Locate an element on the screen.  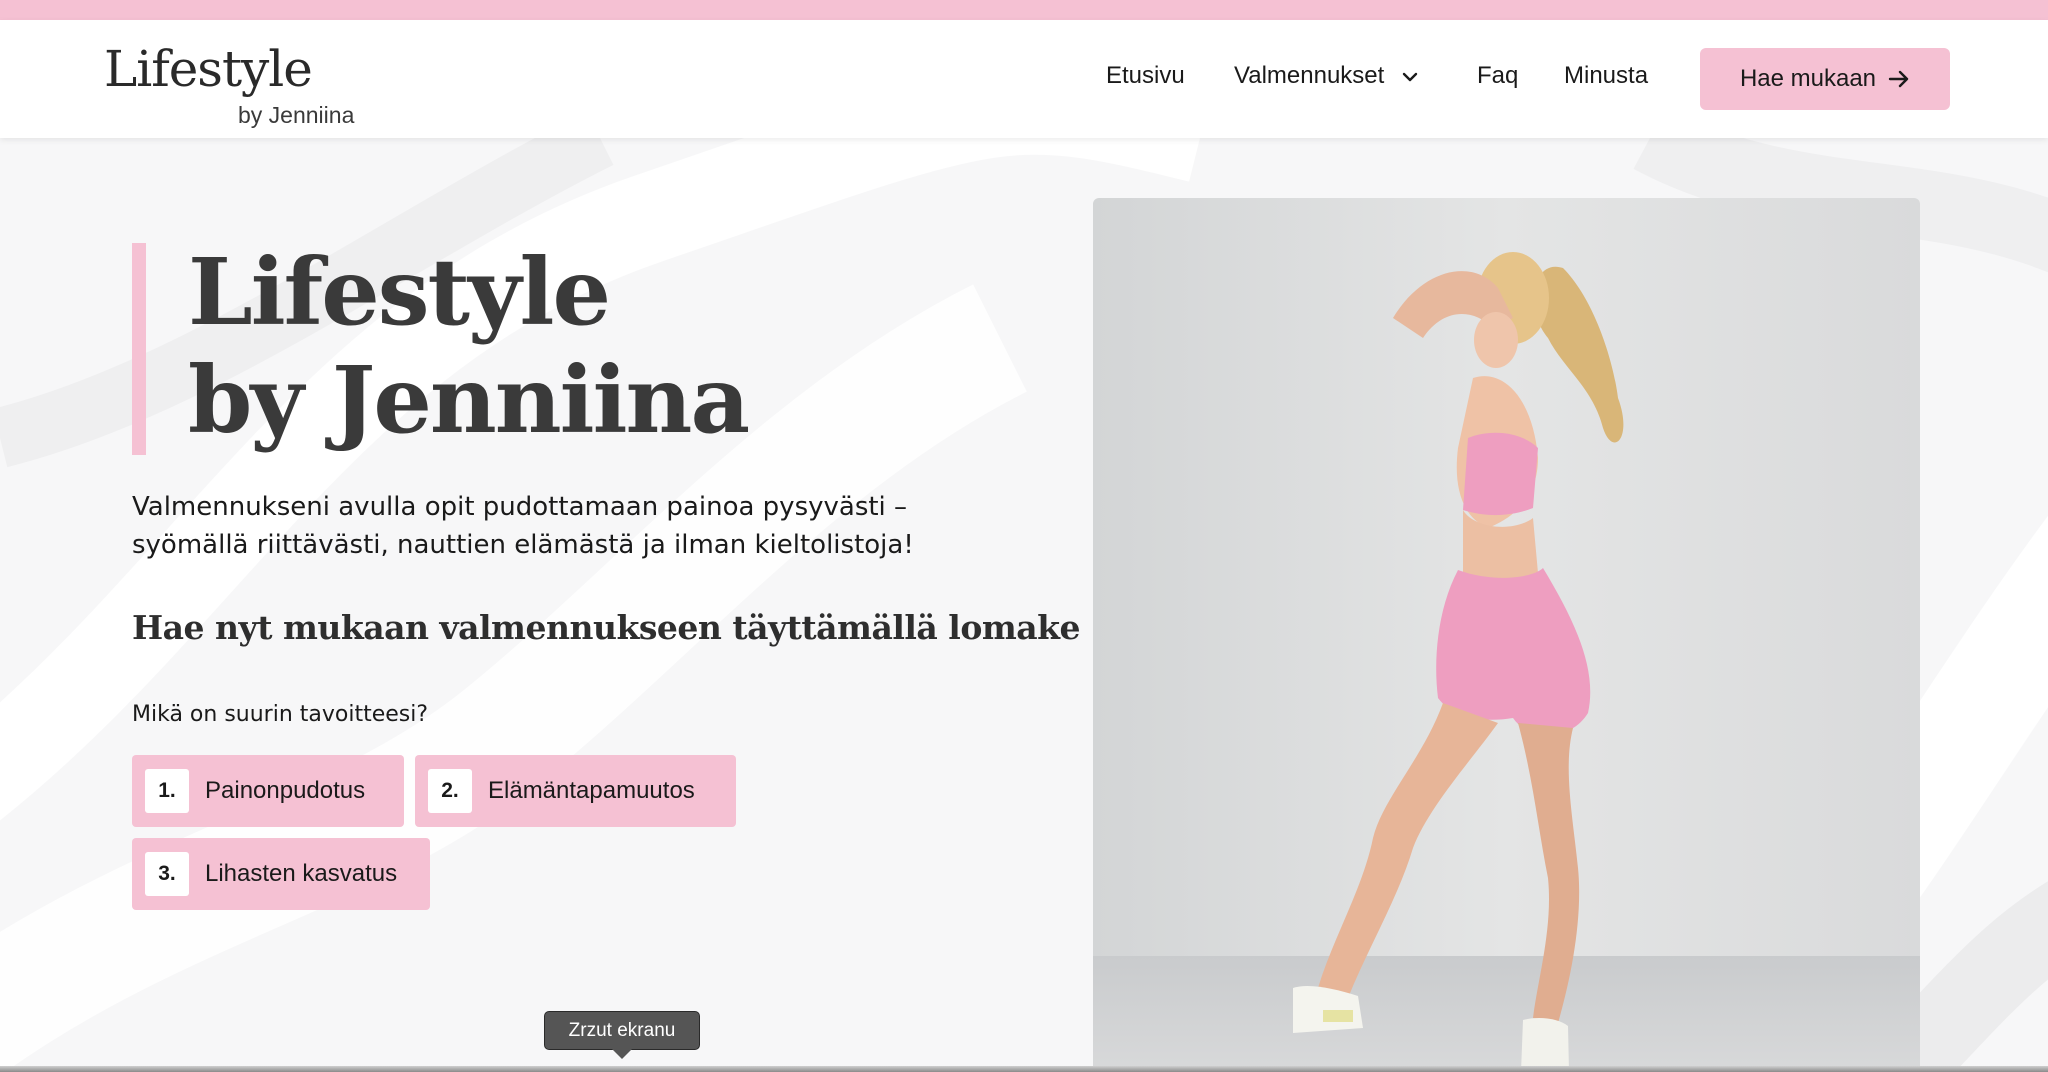
goal-option-lihasten-kasvatus: 3. Lihasten kasvatus is located at coordinates (281, 874).